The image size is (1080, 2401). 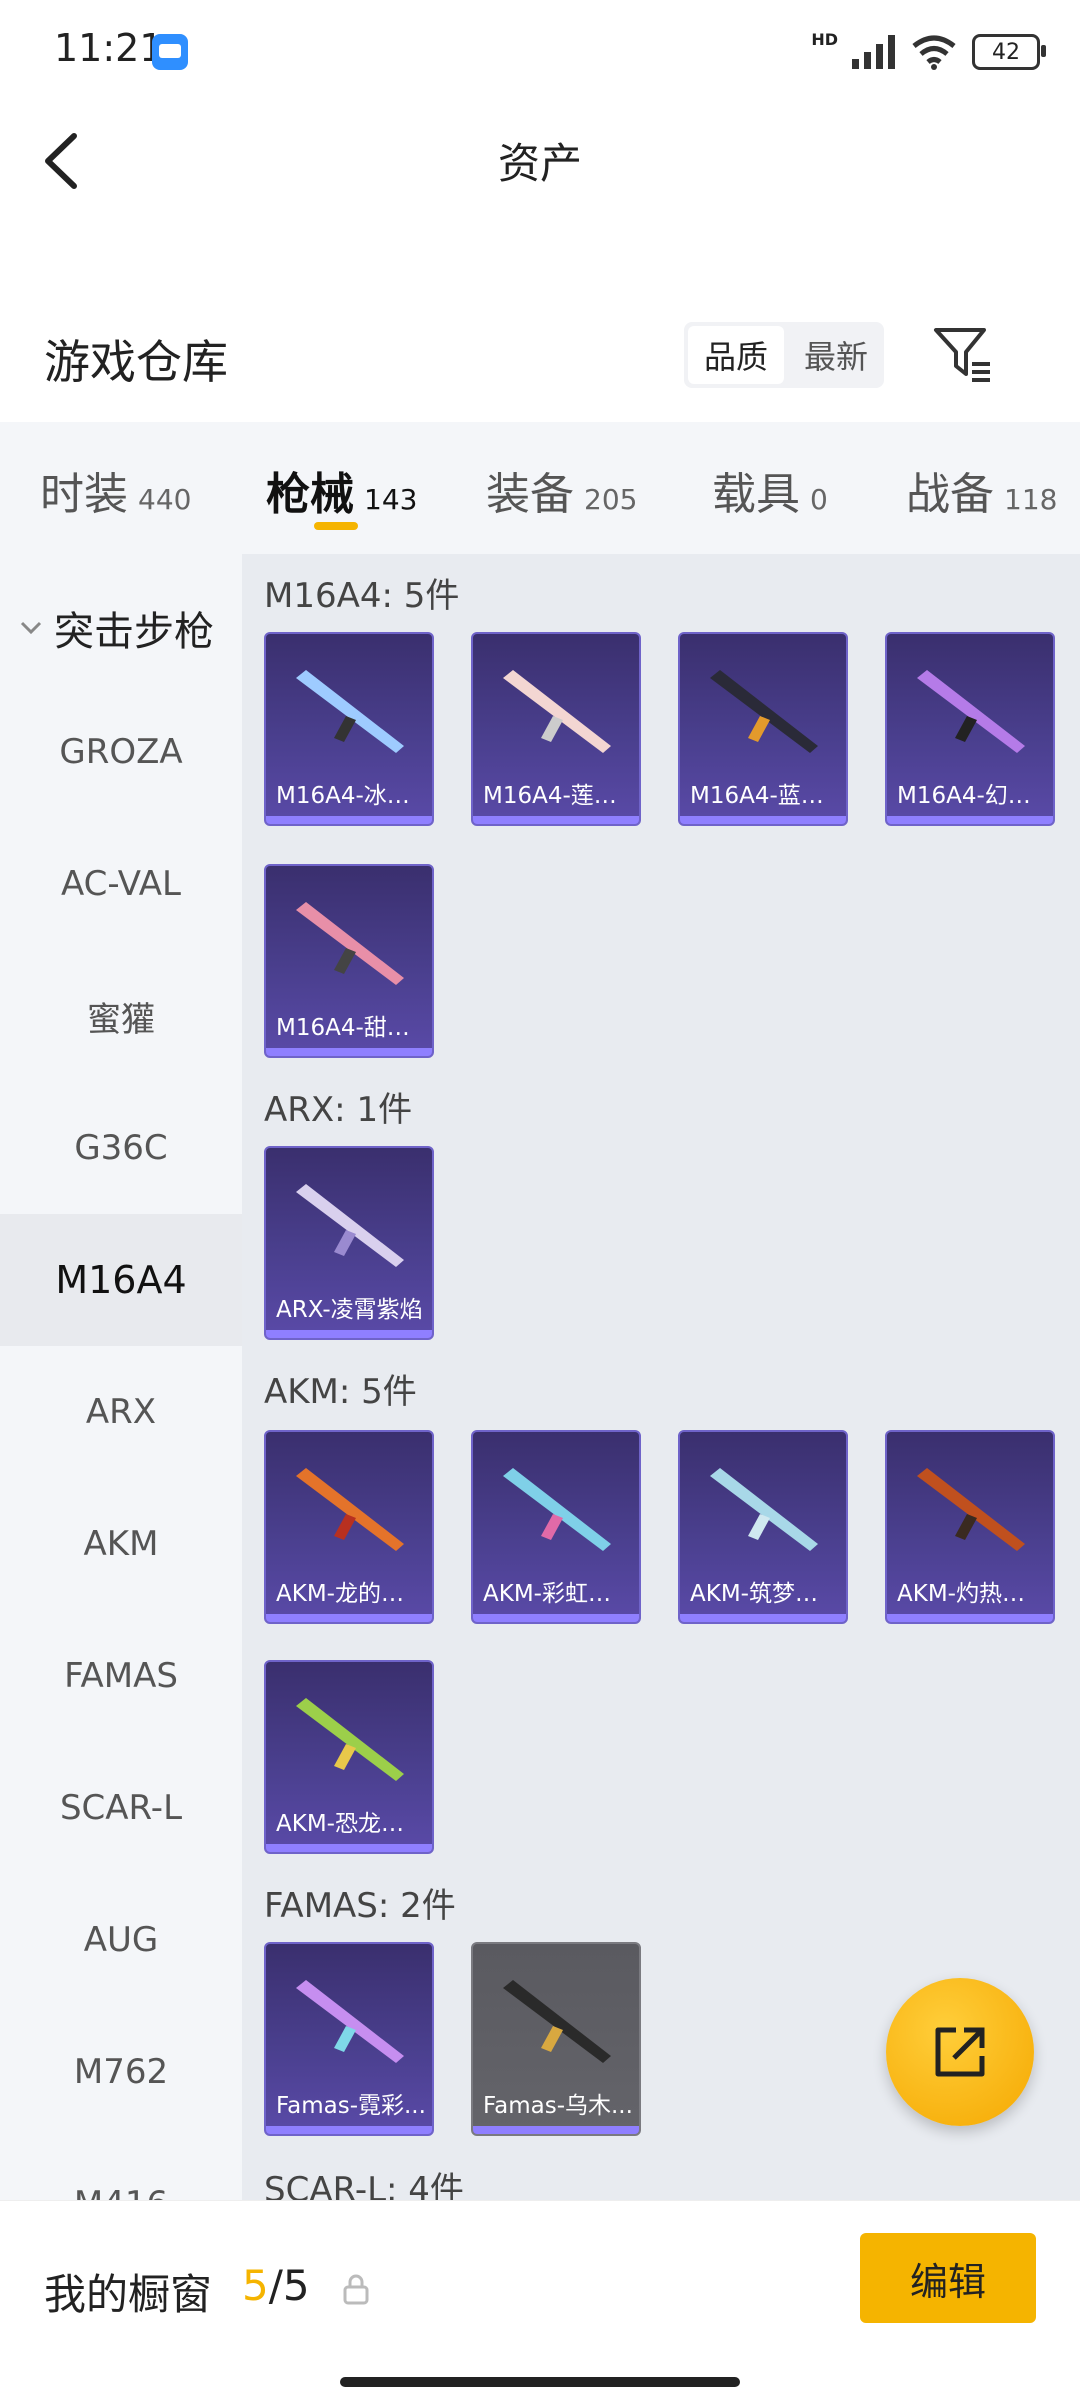 I want to click on showcase-count-current: 5, so click(x=255, y=2285).